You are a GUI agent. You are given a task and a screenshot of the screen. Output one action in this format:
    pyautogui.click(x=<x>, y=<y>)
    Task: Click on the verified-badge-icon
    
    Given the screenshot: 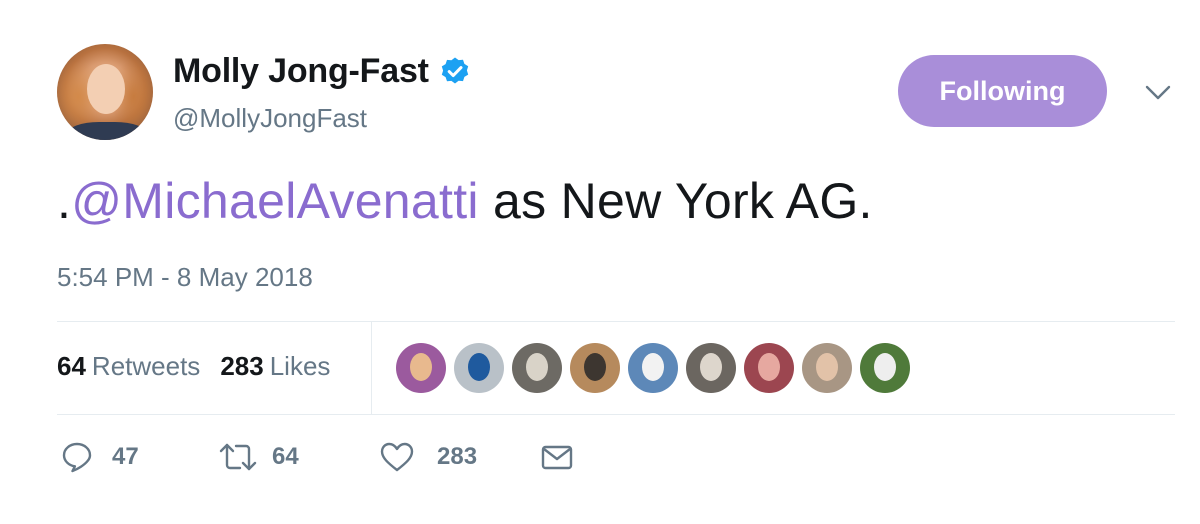 What is the action you would take?
    pyautogui.click(x=454, y=70)
    